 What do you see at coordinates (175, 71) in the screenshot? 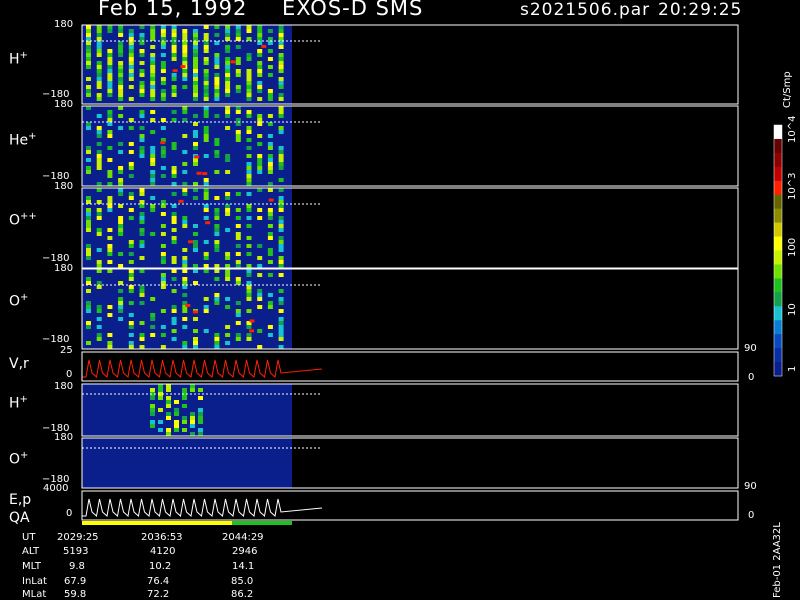
I see `hot-spot-hp1` at bounding box center [175, 71].